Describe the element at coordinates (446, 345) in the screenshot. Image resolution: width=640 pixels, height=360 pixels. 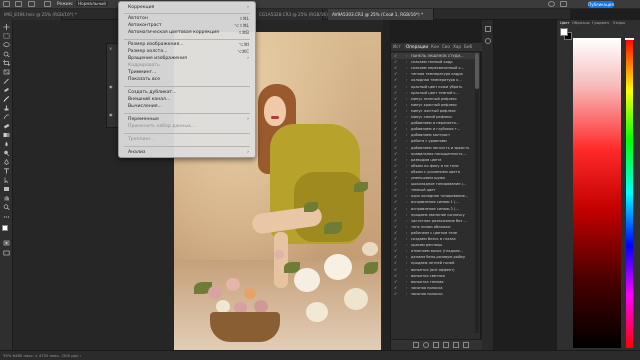
I see `new-set-icon` at that location.